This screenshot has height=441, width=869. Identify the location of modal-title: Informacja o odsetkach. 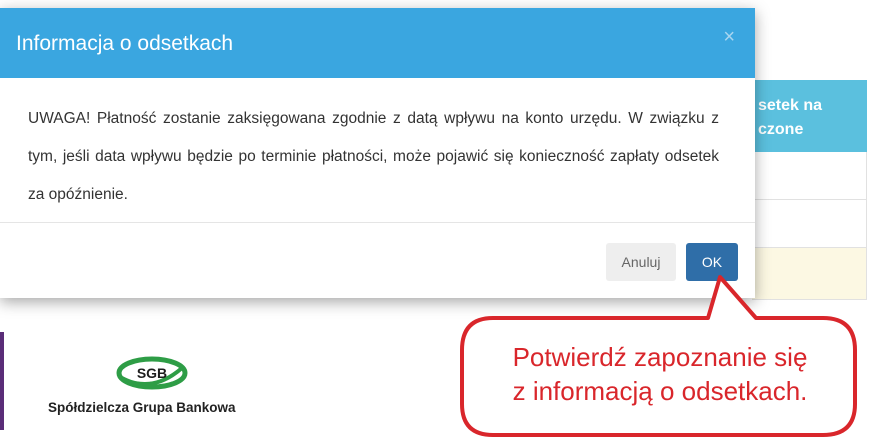
(125, 43).